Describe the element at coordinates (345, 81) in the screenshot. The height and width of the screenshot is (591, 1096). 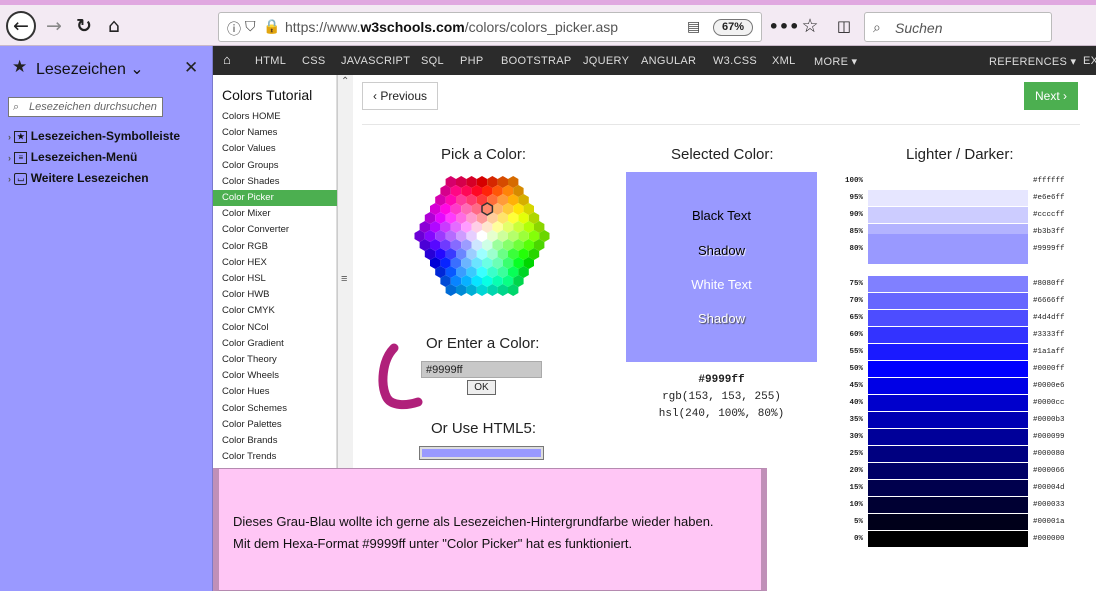
I see `chevron-up-icon: ⌃` at that location.